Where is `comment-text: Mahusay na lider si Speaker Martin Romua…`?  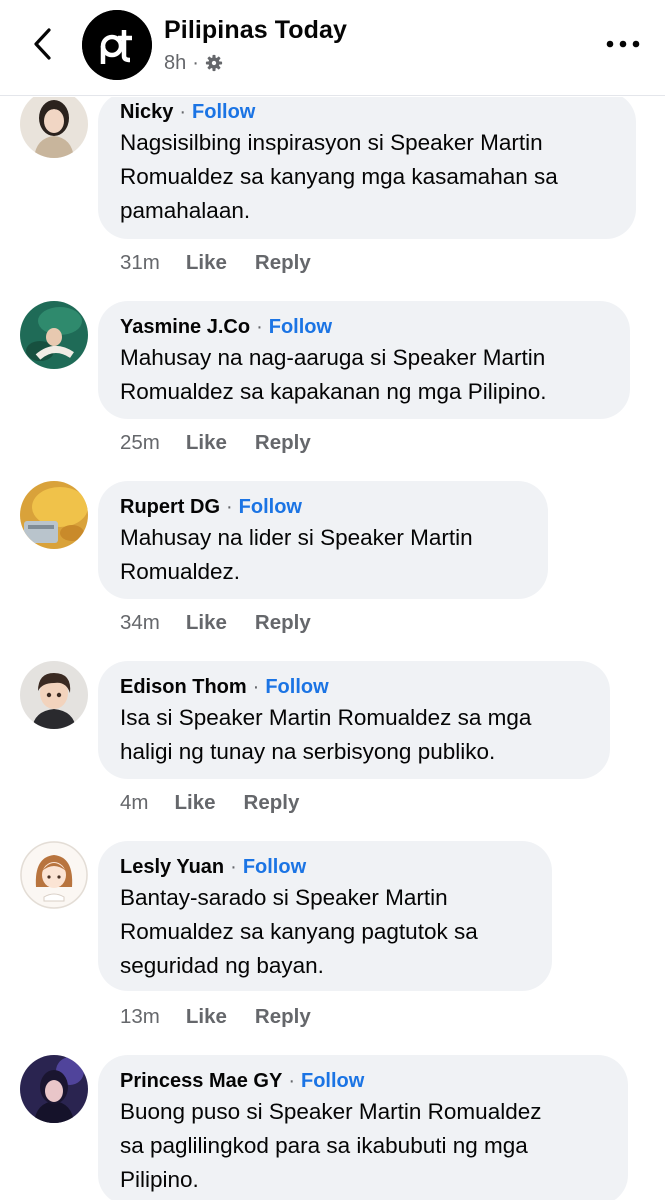 comment-text: Mahusay na lider si Speaker Martin Romua… is located at coordinates (323, 555).